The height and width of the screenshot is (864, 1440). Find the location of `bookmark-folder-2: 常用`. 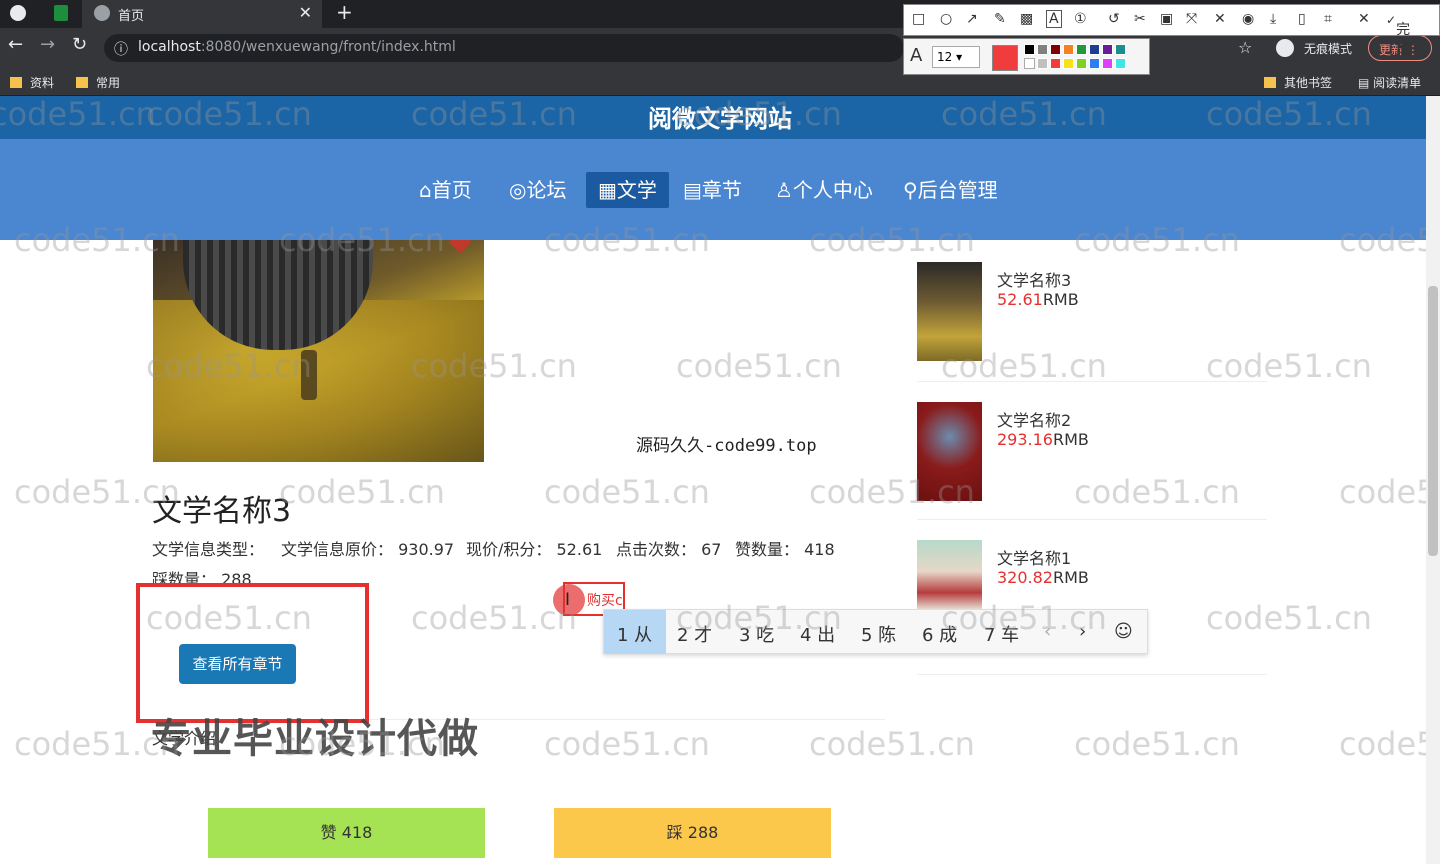

bookmark-folder-2: 常用 is located at coordinates (98, 82).